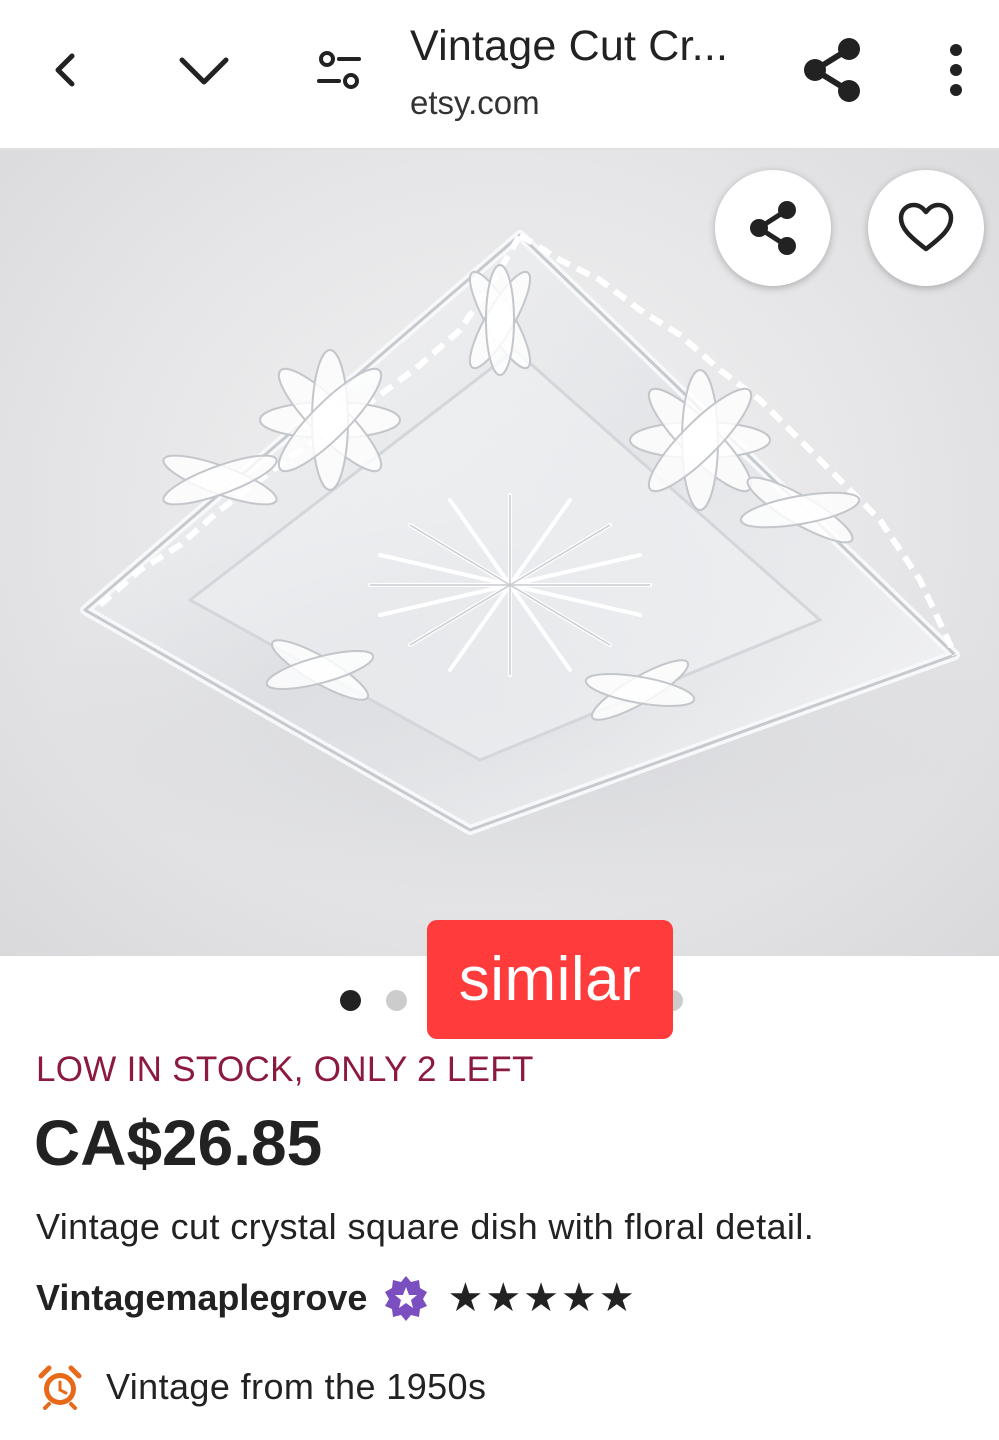 The image size is (999, 1440). I want to click on favorite-button, so click(926, 228).